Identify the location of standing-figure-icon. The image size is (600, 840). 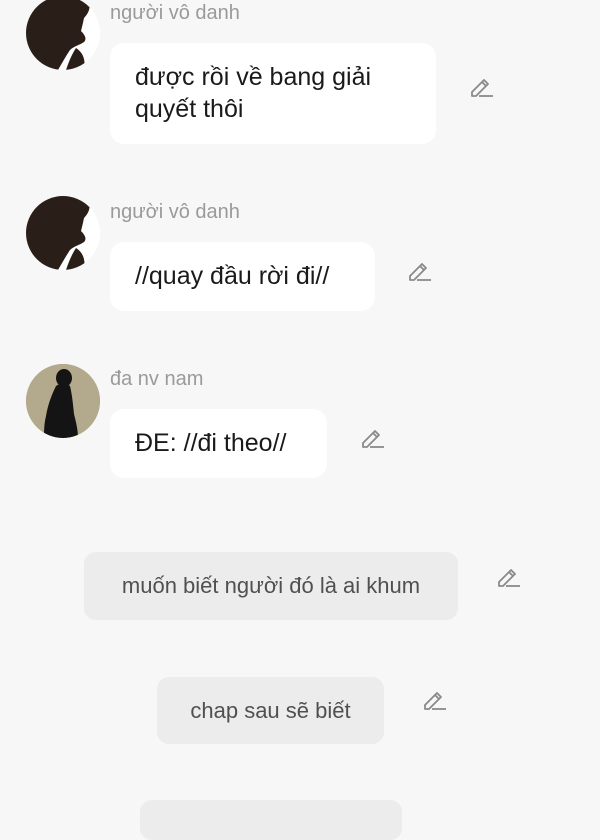
(63, 401).